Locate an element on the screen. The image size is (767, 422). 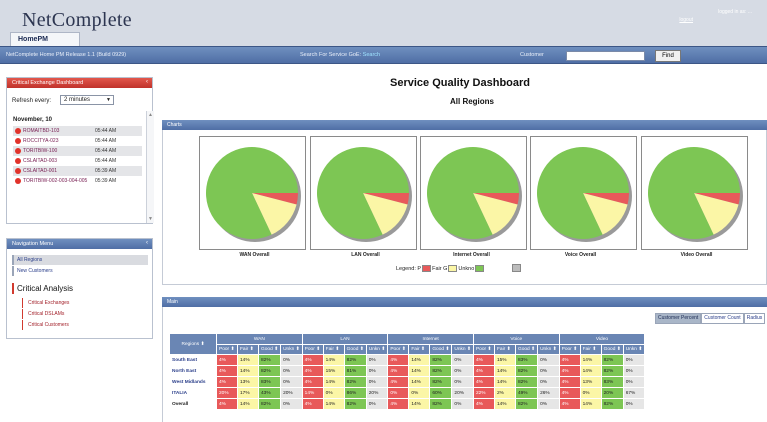
value-cell: 15% is located at coordinates (333, 371).